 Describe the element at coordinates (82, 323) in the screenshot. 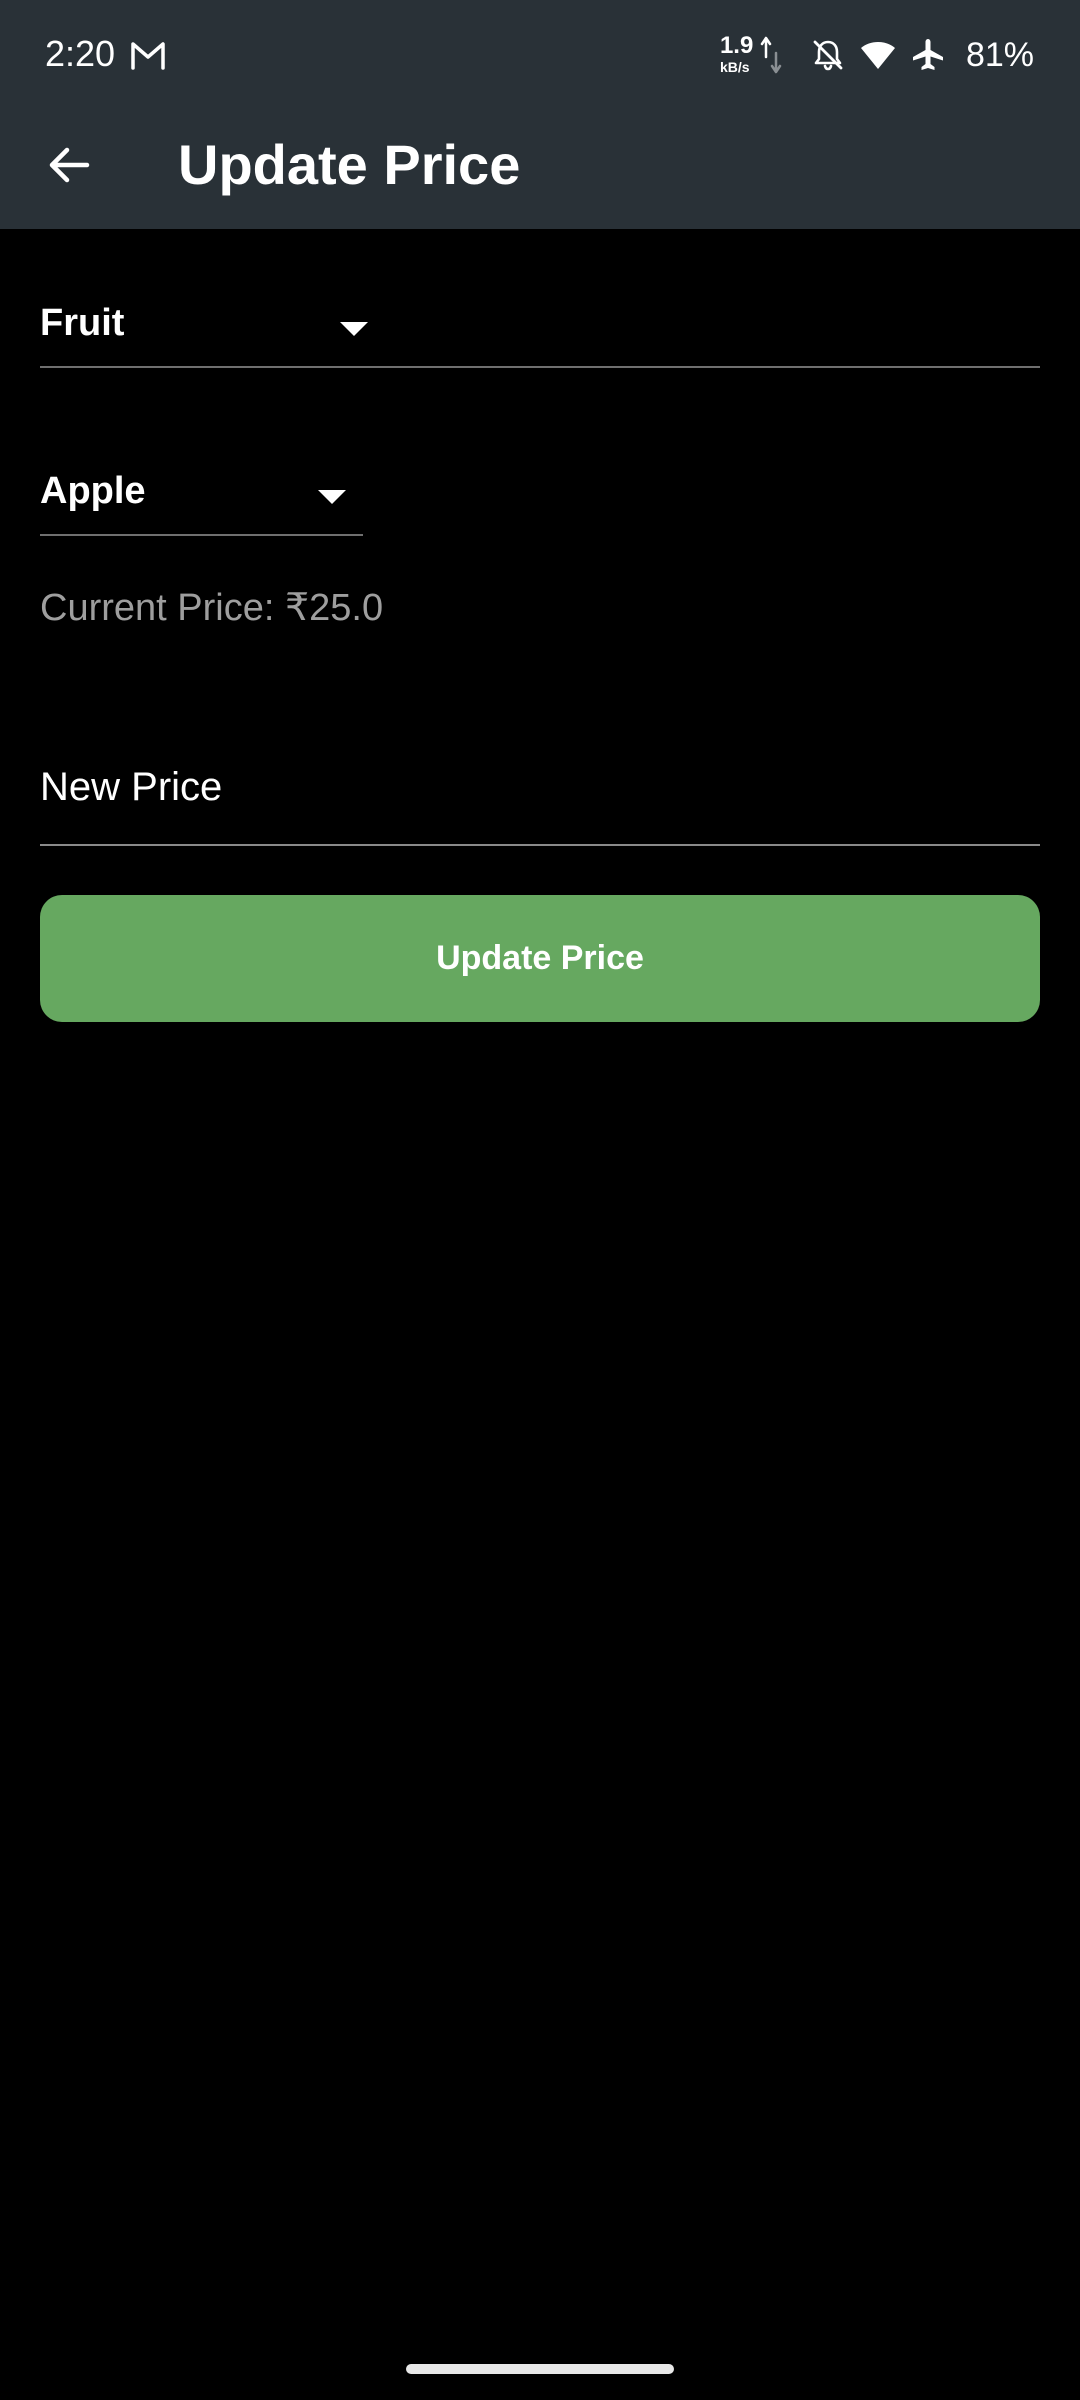

I see `category-dropdown-value: Fruit` at that location.